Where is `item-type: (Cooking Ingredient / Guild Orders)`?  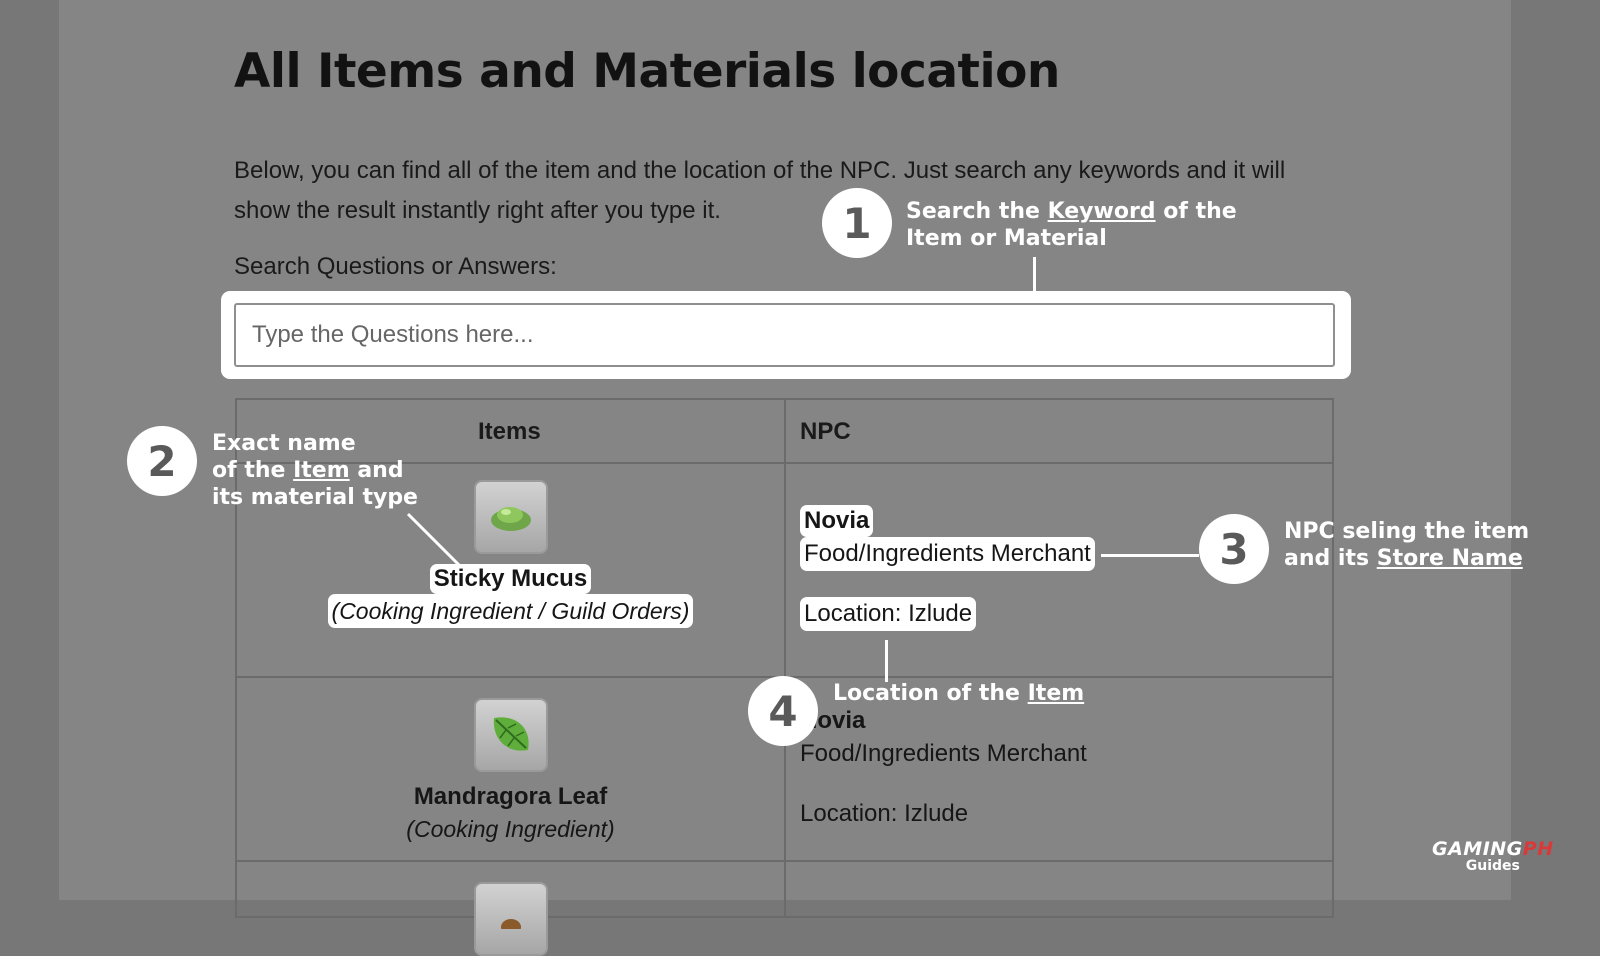 item-type: (Cooking Ingredient / Guild Orders) is located at coordinates (510, 611).